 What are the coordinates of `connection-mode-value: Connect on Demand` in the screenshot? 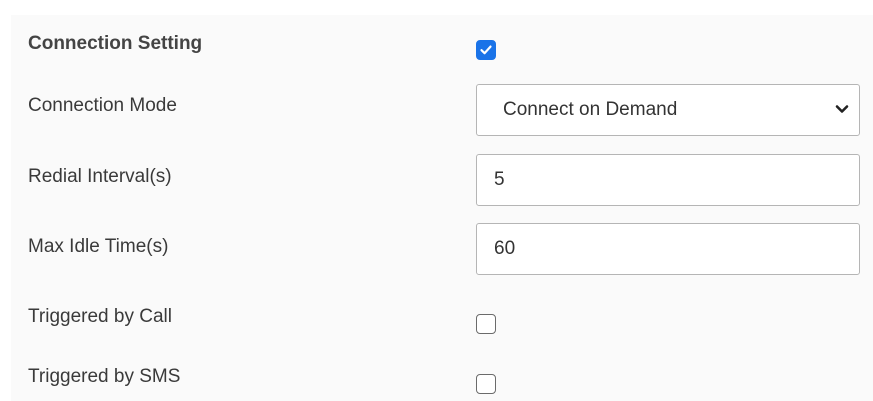 It's located at (590, 109).